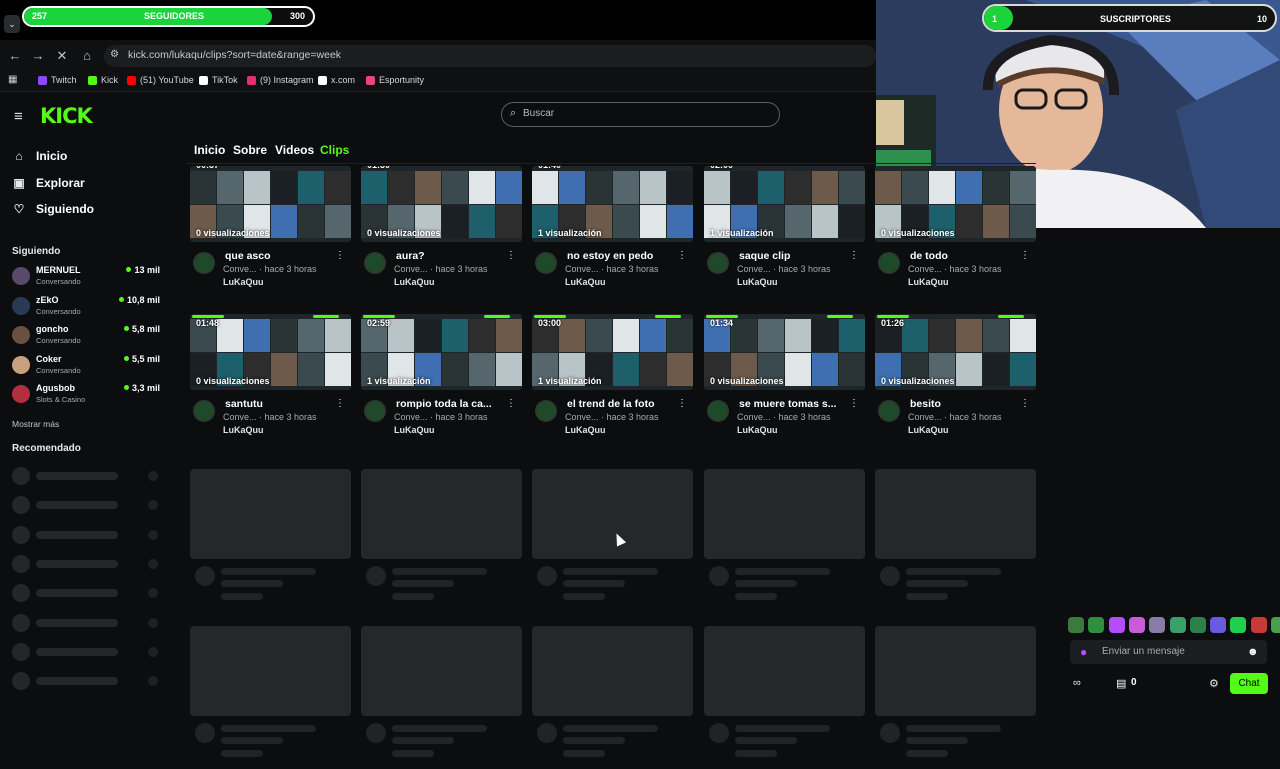  Describe the element at coordinates (53, 209) in the screenshot. I see `sidebar-item-siguiendo: ♡ Siguiendo` at that location.